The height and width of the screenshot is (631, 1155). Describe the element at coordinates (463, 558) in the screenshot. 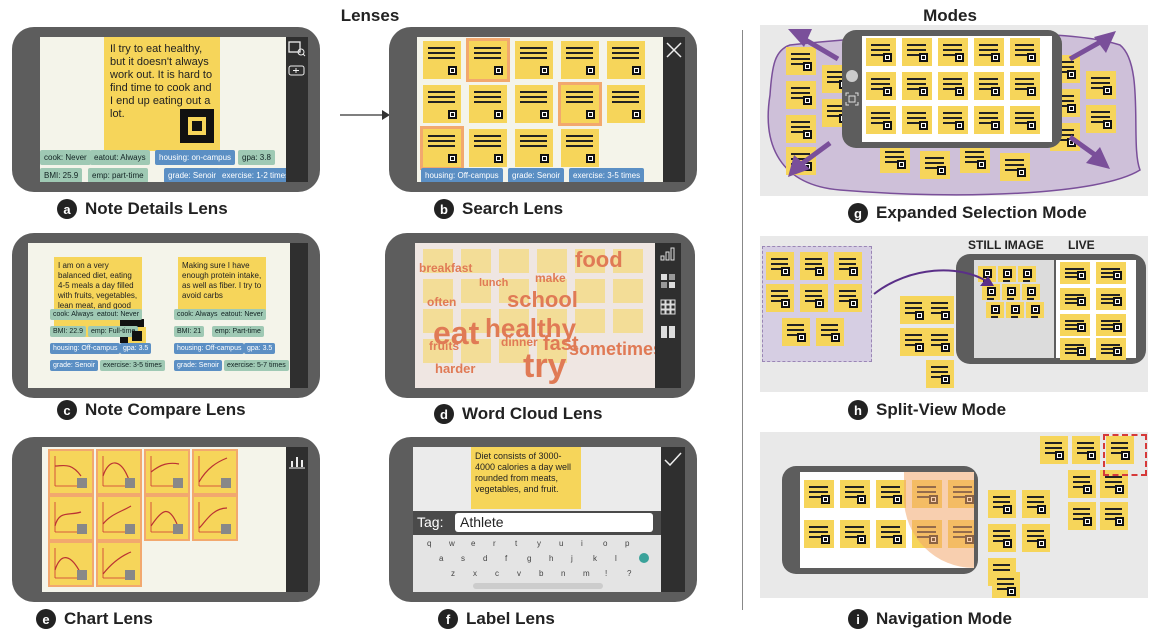

I see `keyboard-key: s` at that location.